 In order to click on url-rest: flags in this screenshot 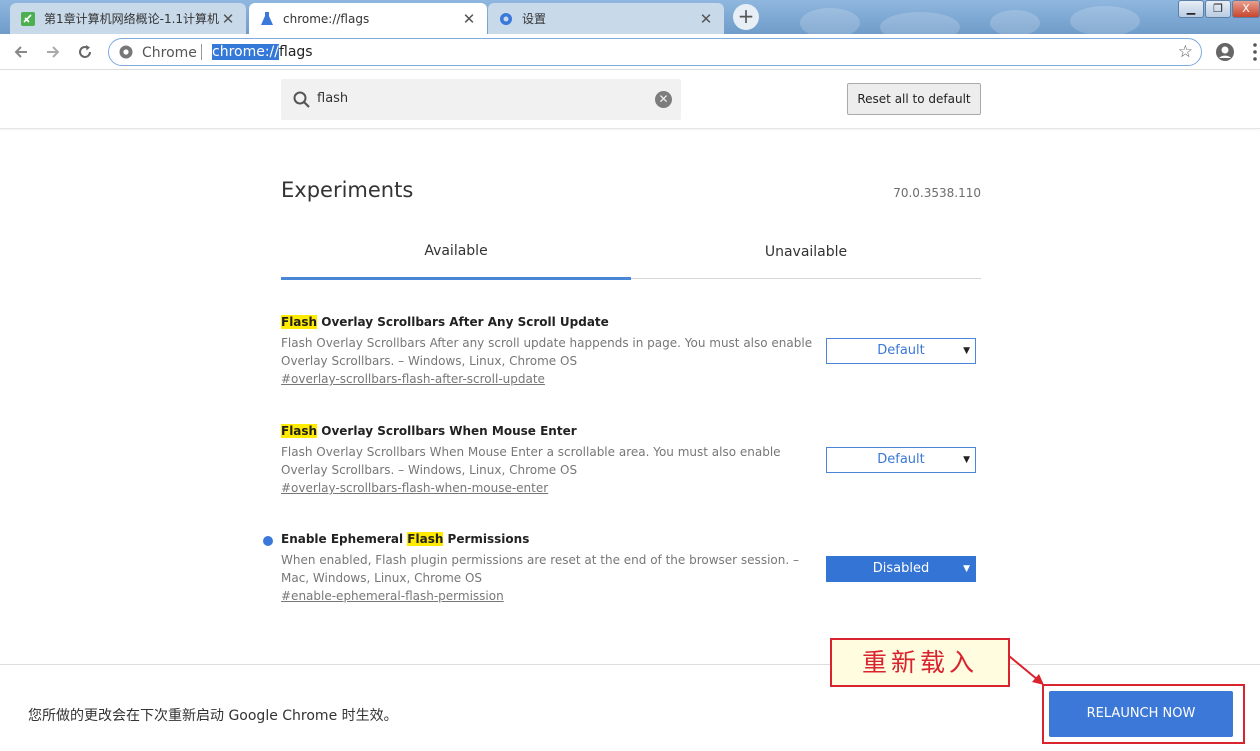, I will do `click(296, 52)`.